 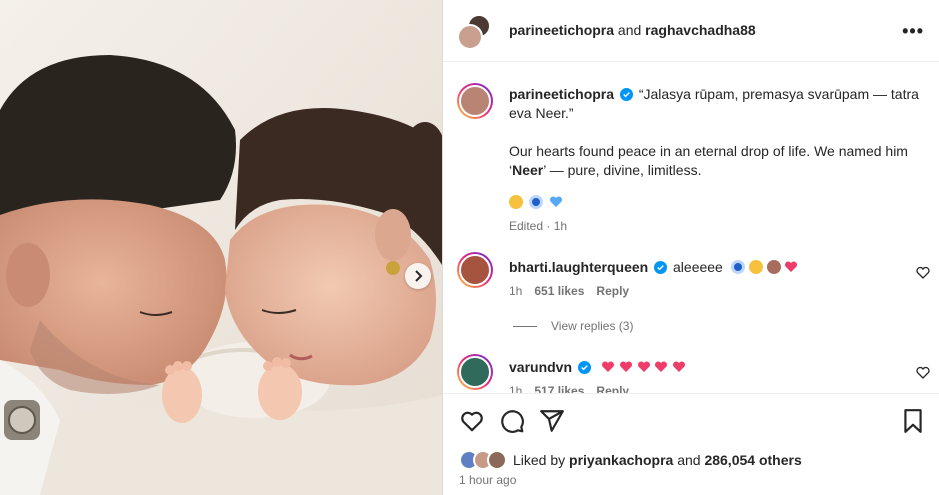 I want to click on view-replies-button: View replies (3), so click(x=573, y=326).